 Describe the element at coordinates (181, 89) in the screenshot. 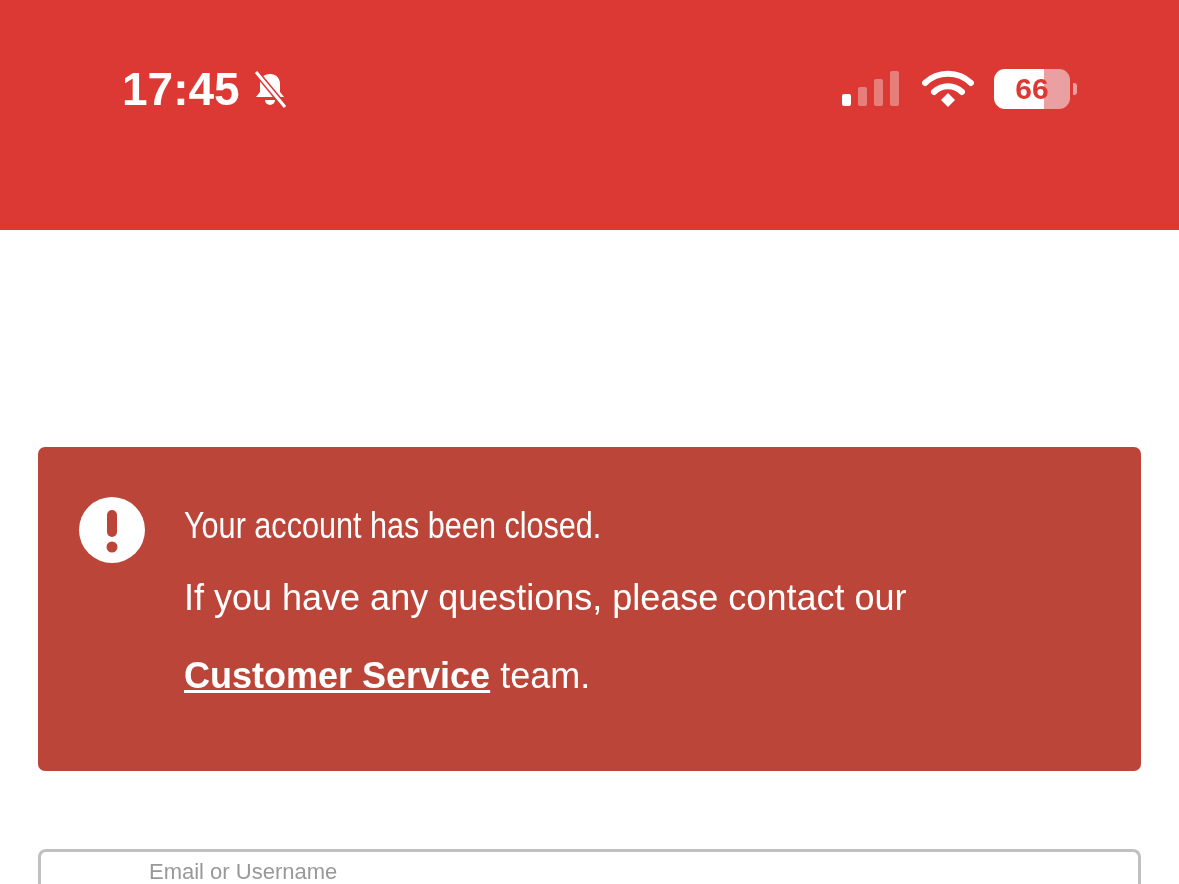

I see `clock-time: 17:45` at that location.